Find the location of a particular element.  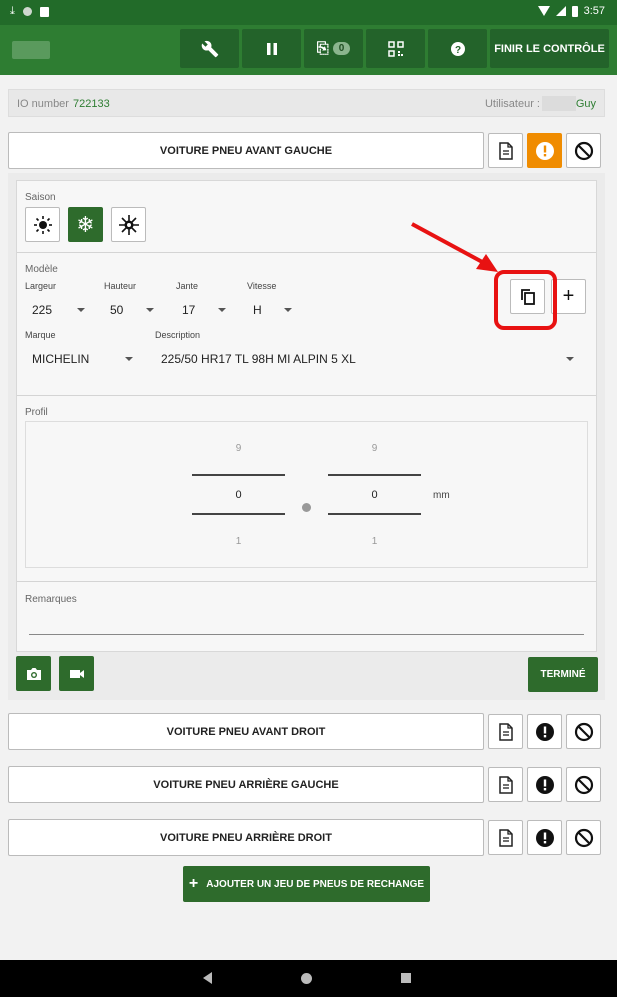

season-summer-button is located at coordinates (42, 224).